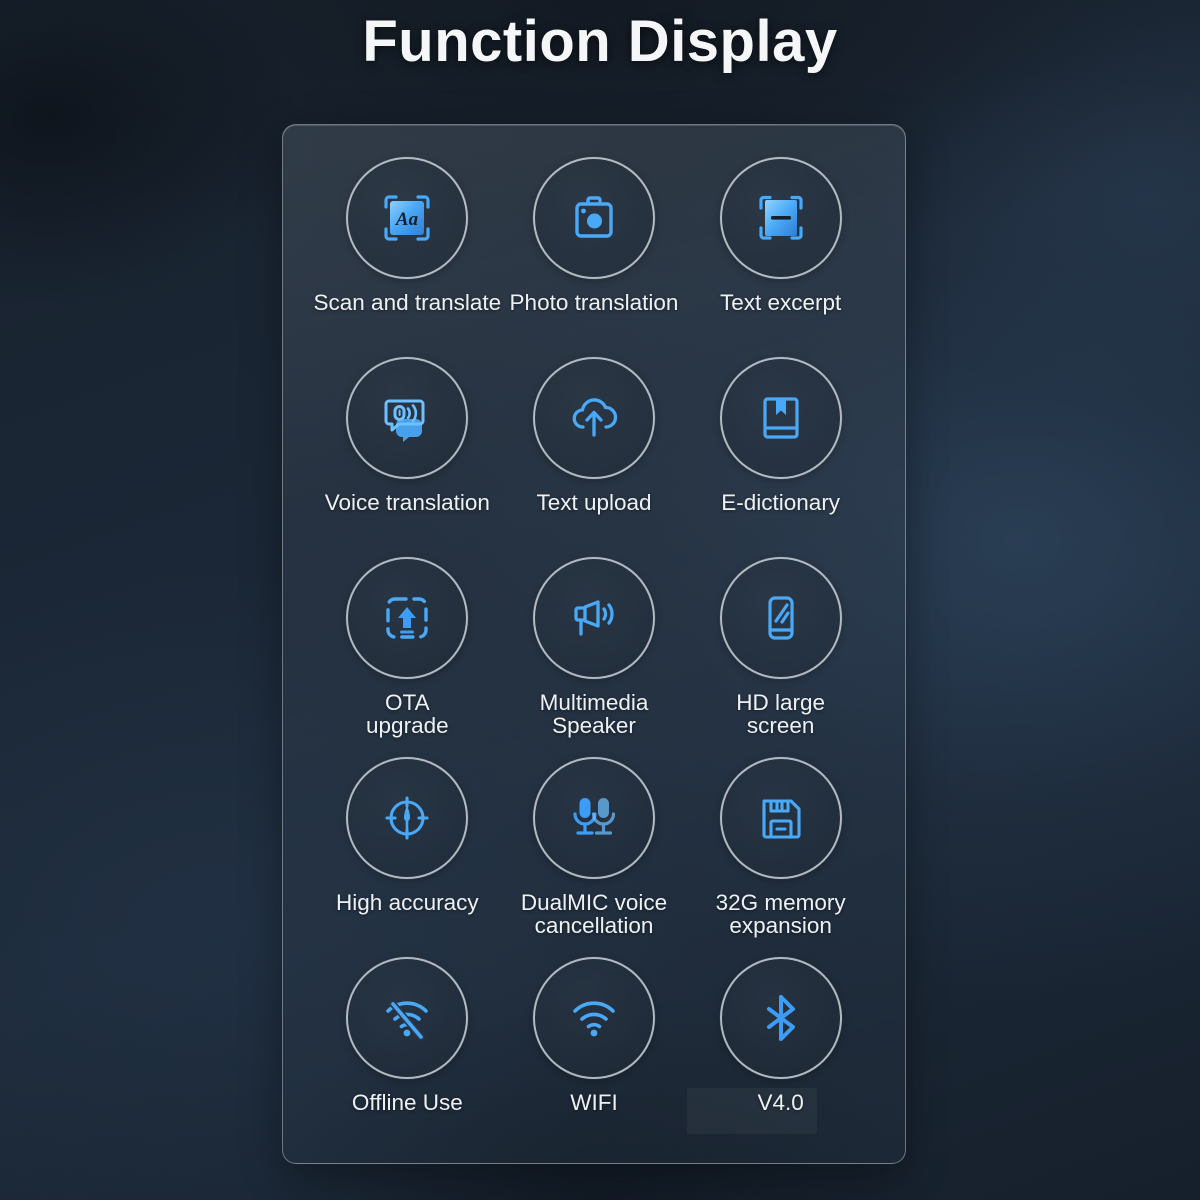 The width and height of the screenshot is (1200, 1200). I want to click on voice-chat-bubble-icon, so click(407, 418).